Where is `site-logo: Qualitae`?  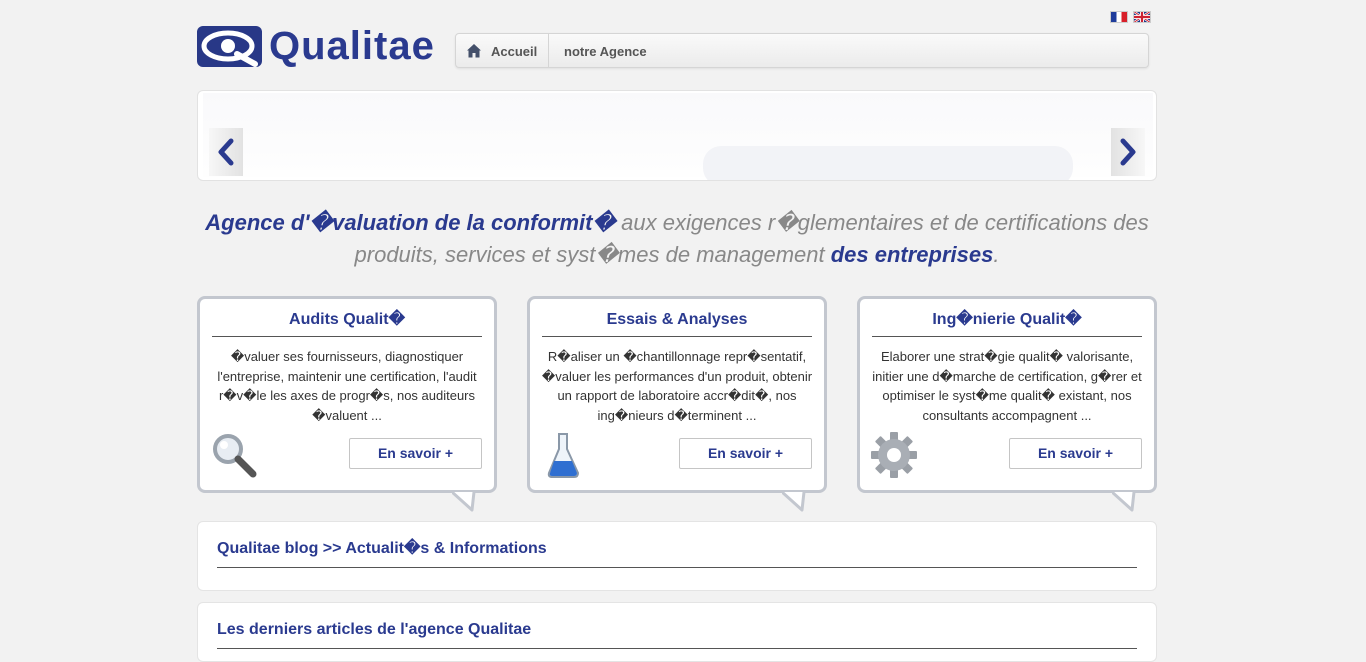
site-logo: Qualitae is located at coordinates (317, 46).